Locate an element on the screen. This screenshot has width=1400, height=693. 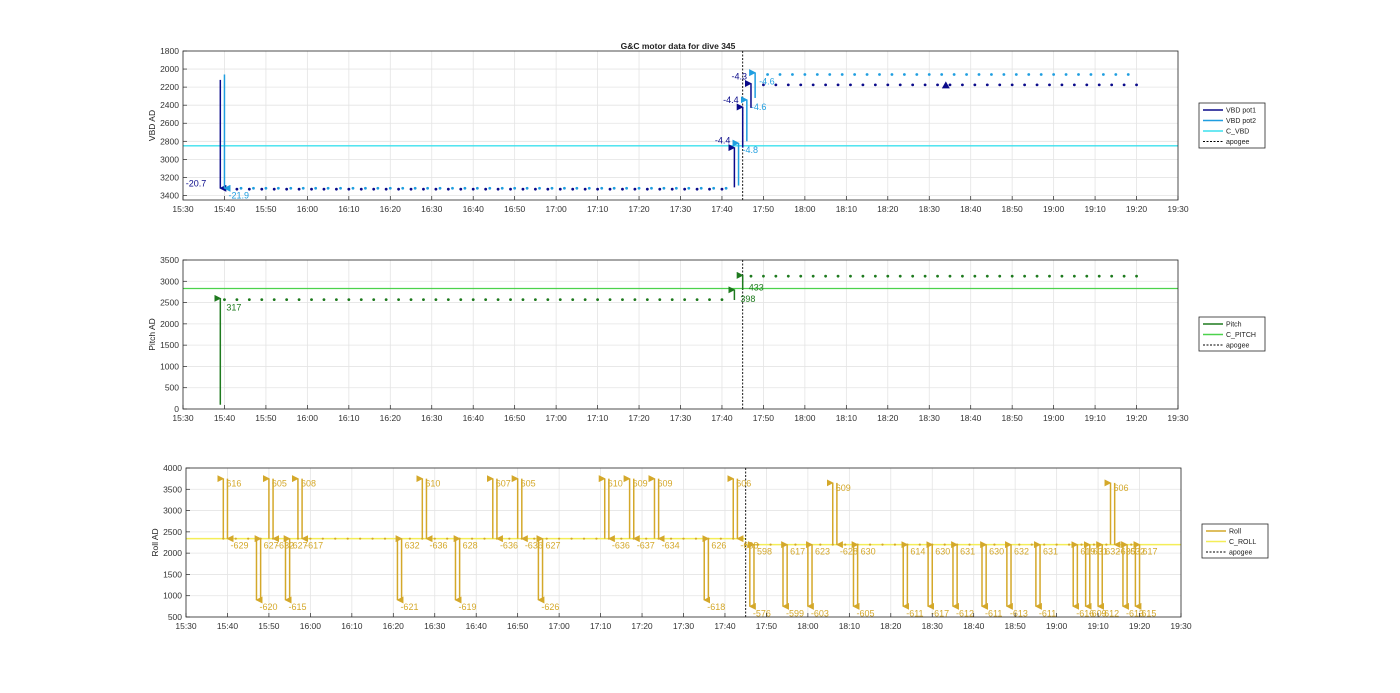
vbd-x-tick-label: 17:40 is located at coordinates (722, 209).